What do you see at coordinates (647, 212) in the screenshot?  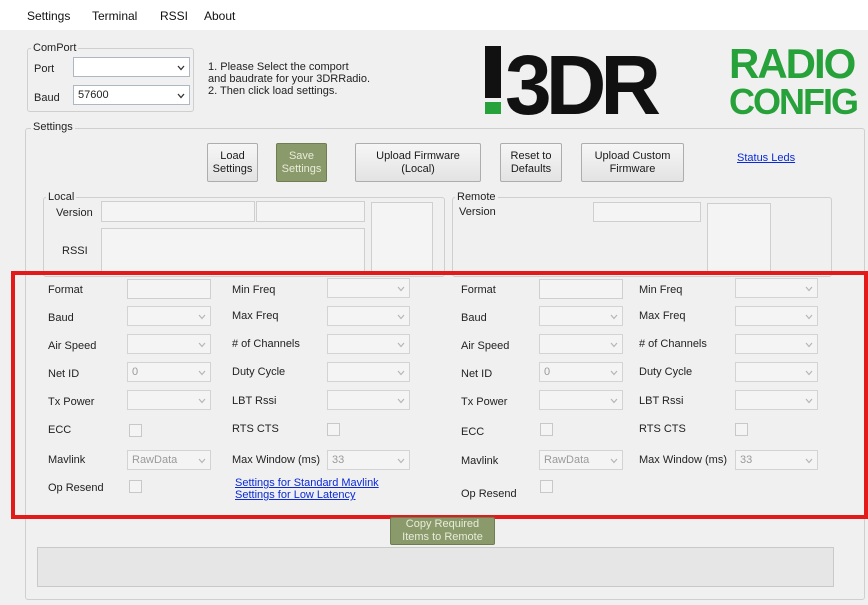 I see `remote-version-field` at bounding box center [647, 212].